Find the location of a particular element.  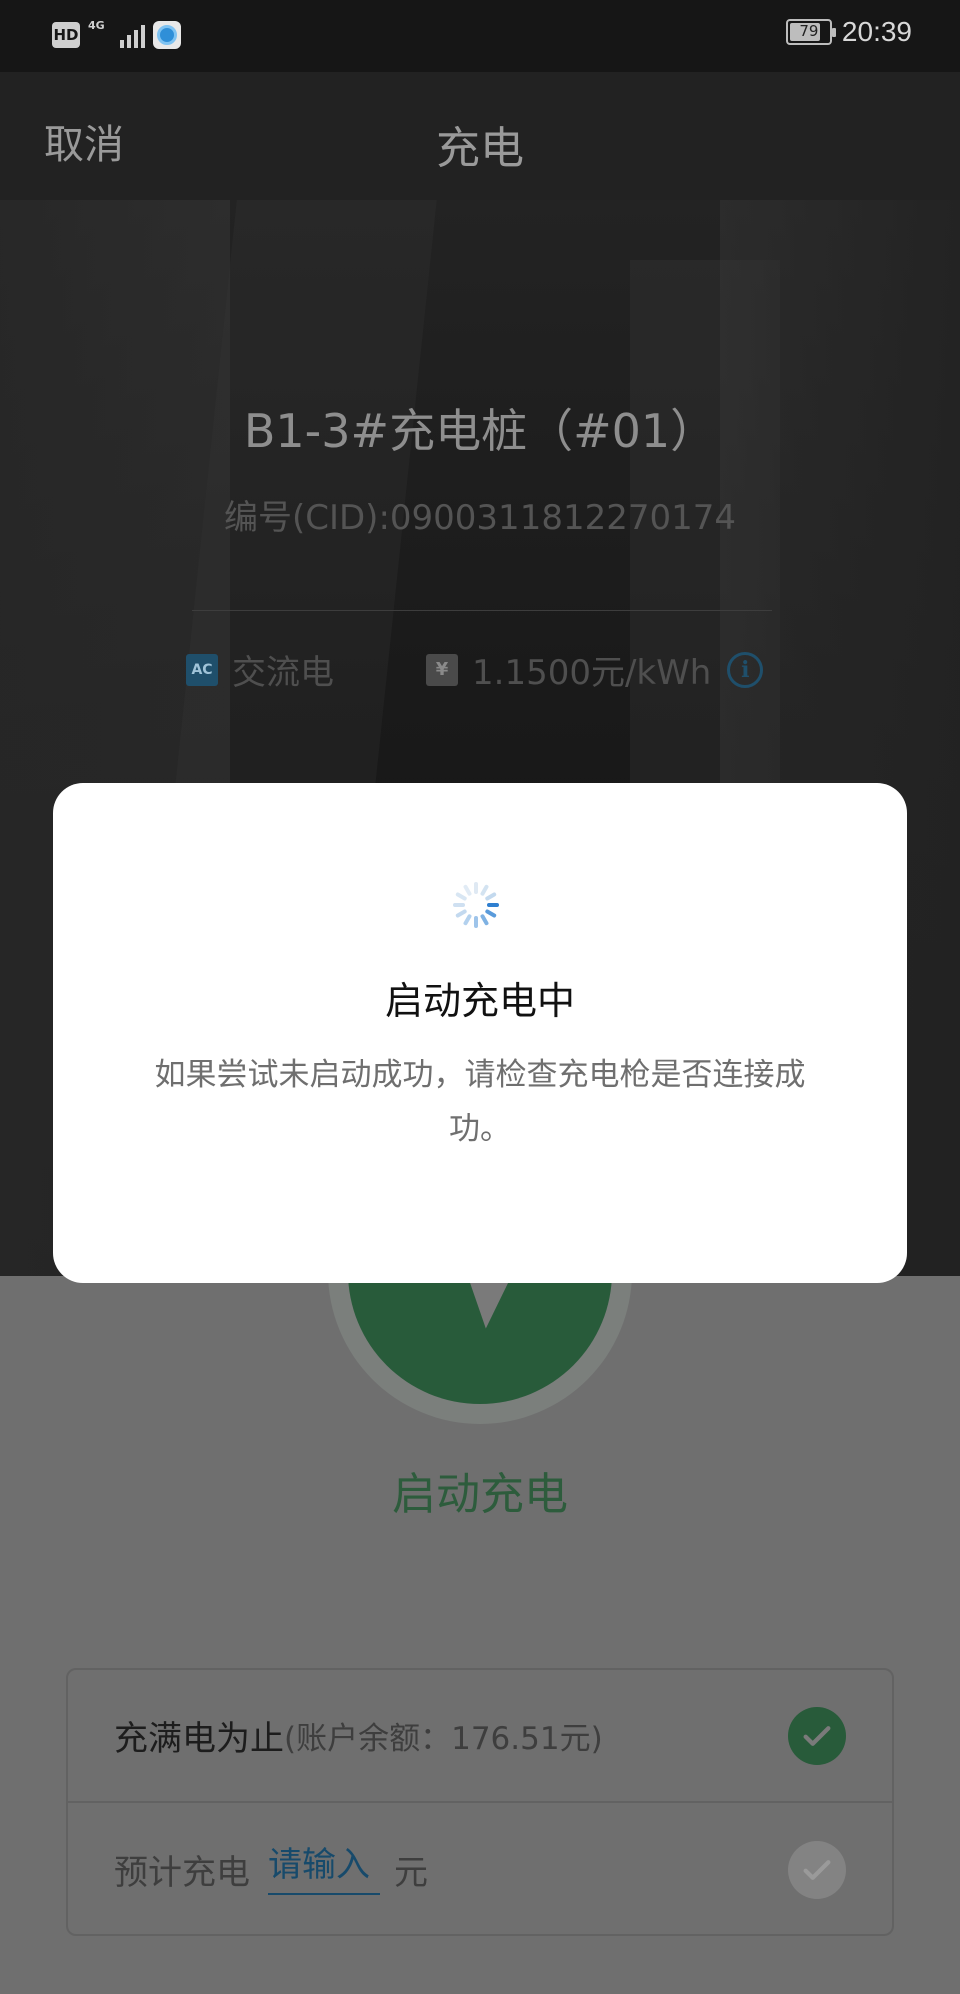

battery-level: 79 is located at coordinates (809, 31).